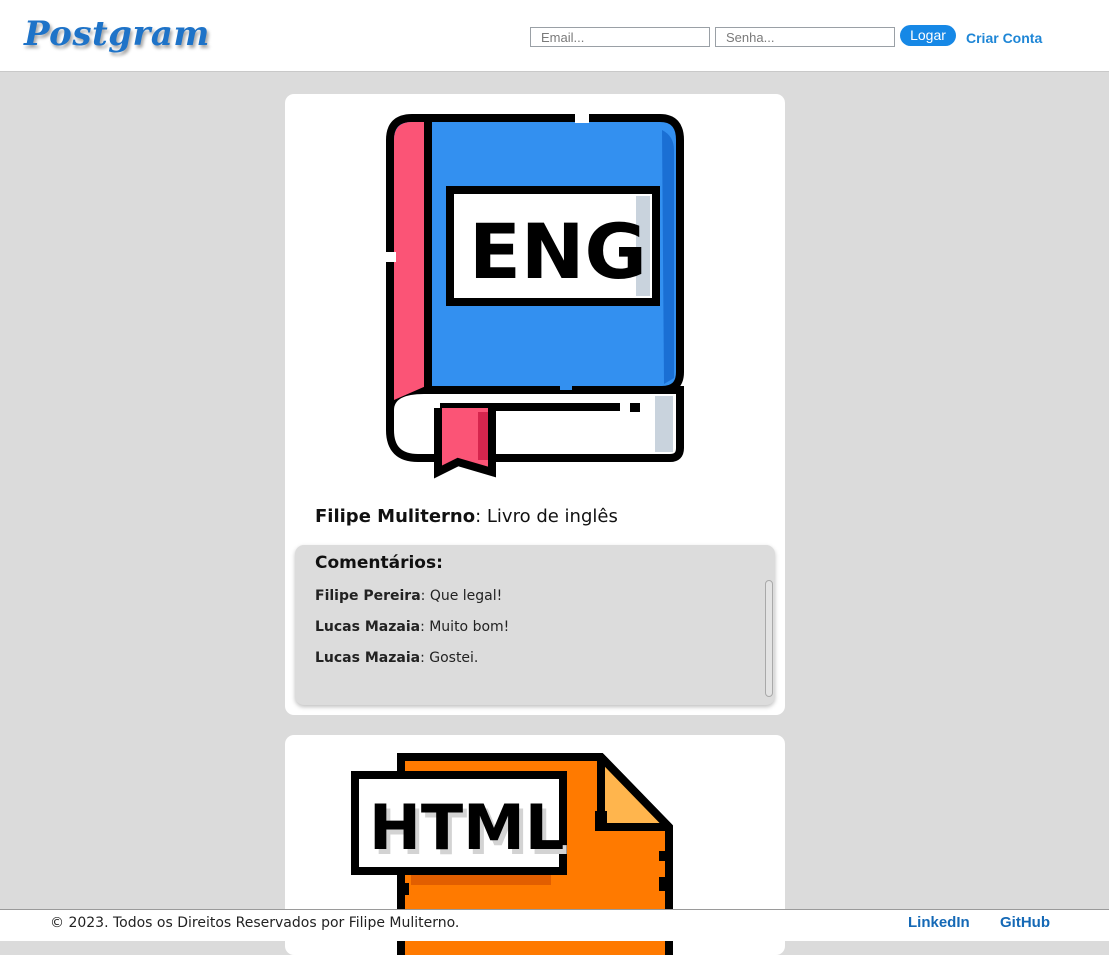  I want to click on post-caption: Filipe Muliterno: Livro de inglês, so click(466, 516).